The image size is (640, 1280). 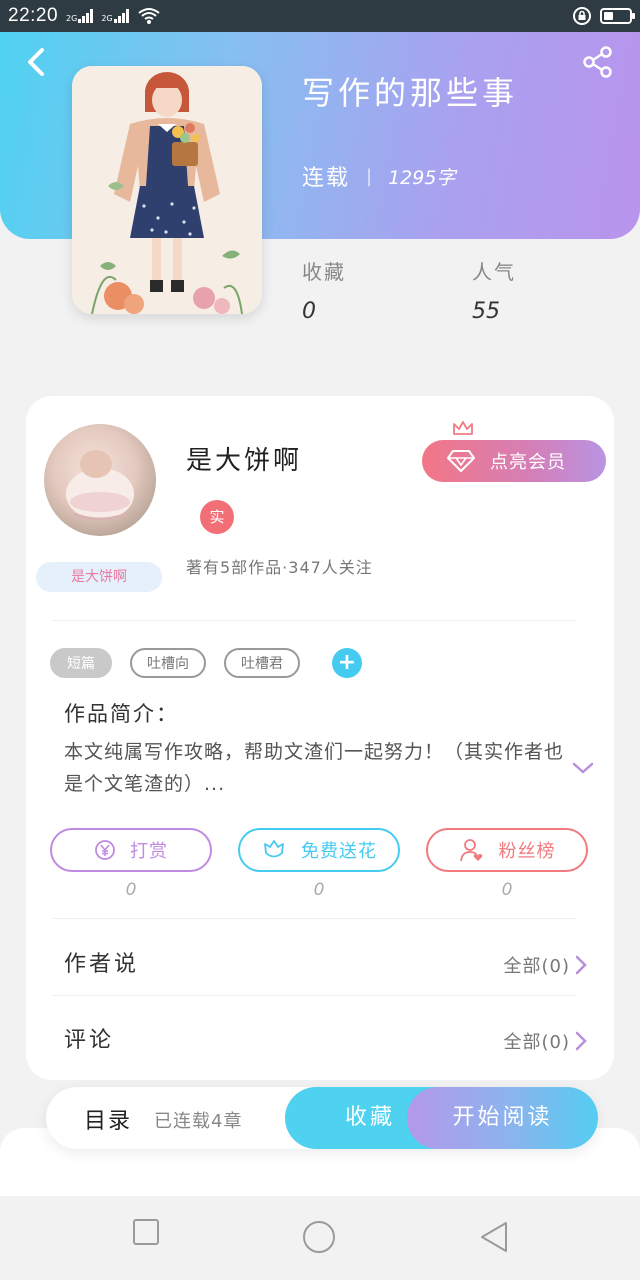 I want to click on verified-badge: 实, so click(x=217, y=517).